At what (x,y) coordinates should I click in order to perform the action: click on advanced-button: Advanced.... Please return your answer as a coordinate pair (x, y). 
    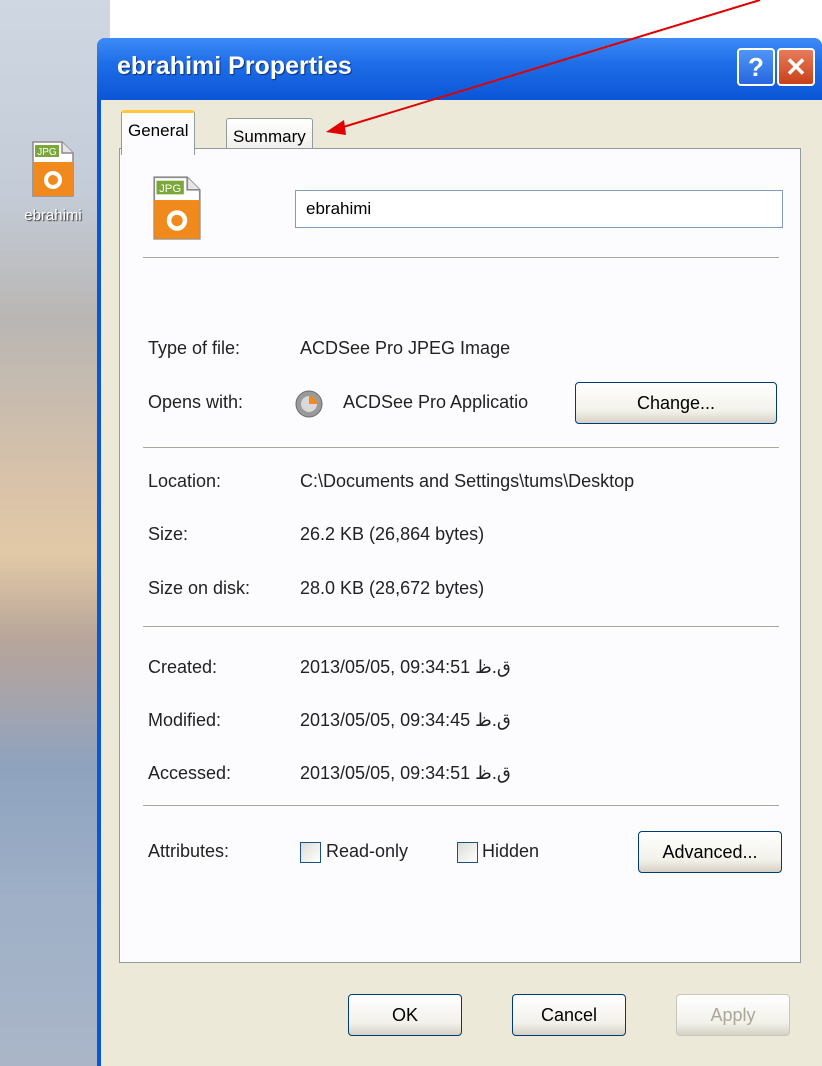
    Looking at the image, I should click on (710, 852).